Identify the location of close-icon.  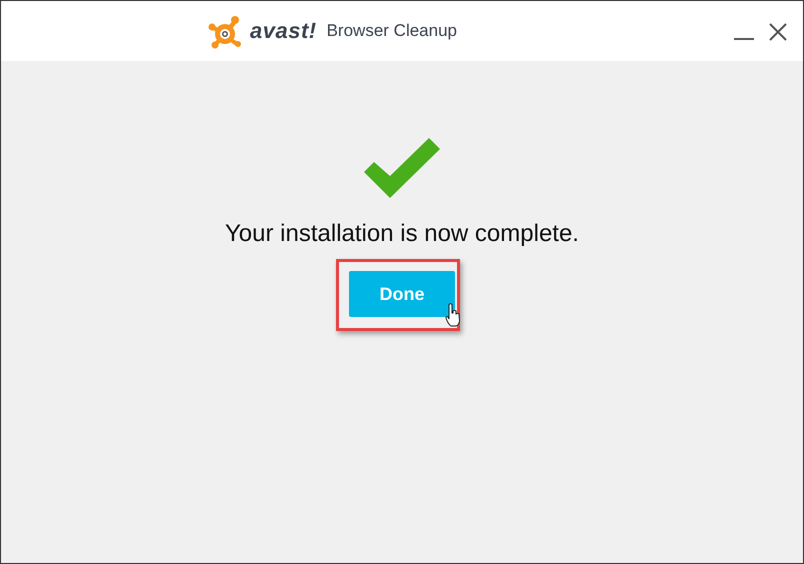
(778, 32).